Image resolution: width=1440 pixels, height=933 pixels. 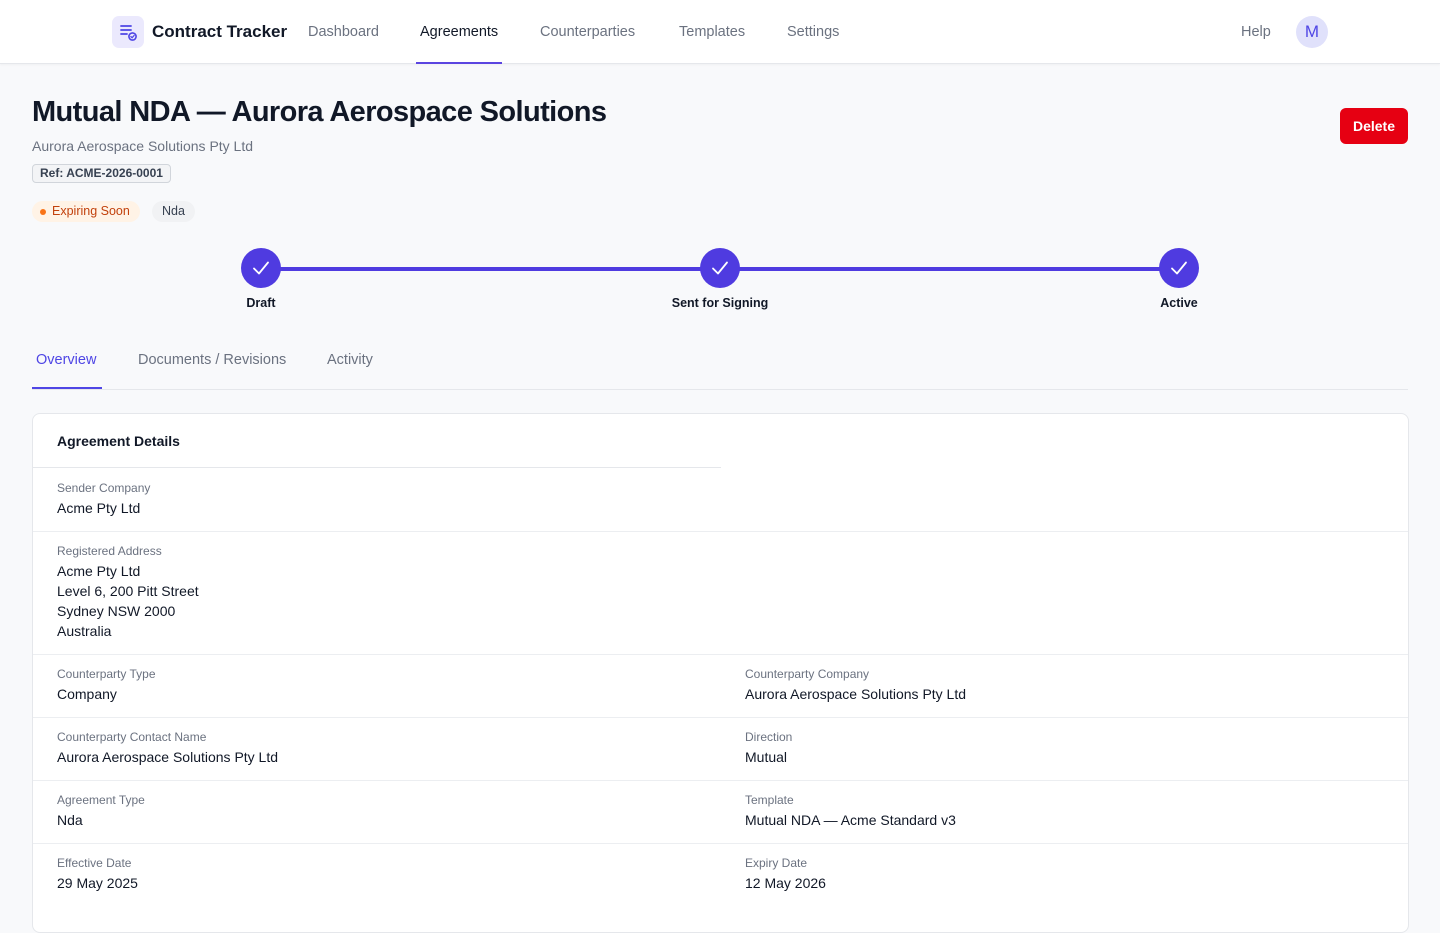 What do you see at coordinates (94, 863) in the screenshot?
I see `effective-date-label: Effective Date` at bounding box center [94, 863].